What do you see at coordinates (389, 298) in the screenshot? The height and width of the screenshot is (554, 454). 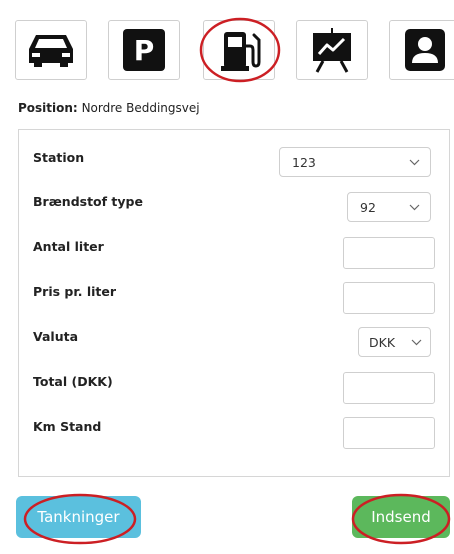 I see `price-per-liter-input` at bounding box center [389, 298].